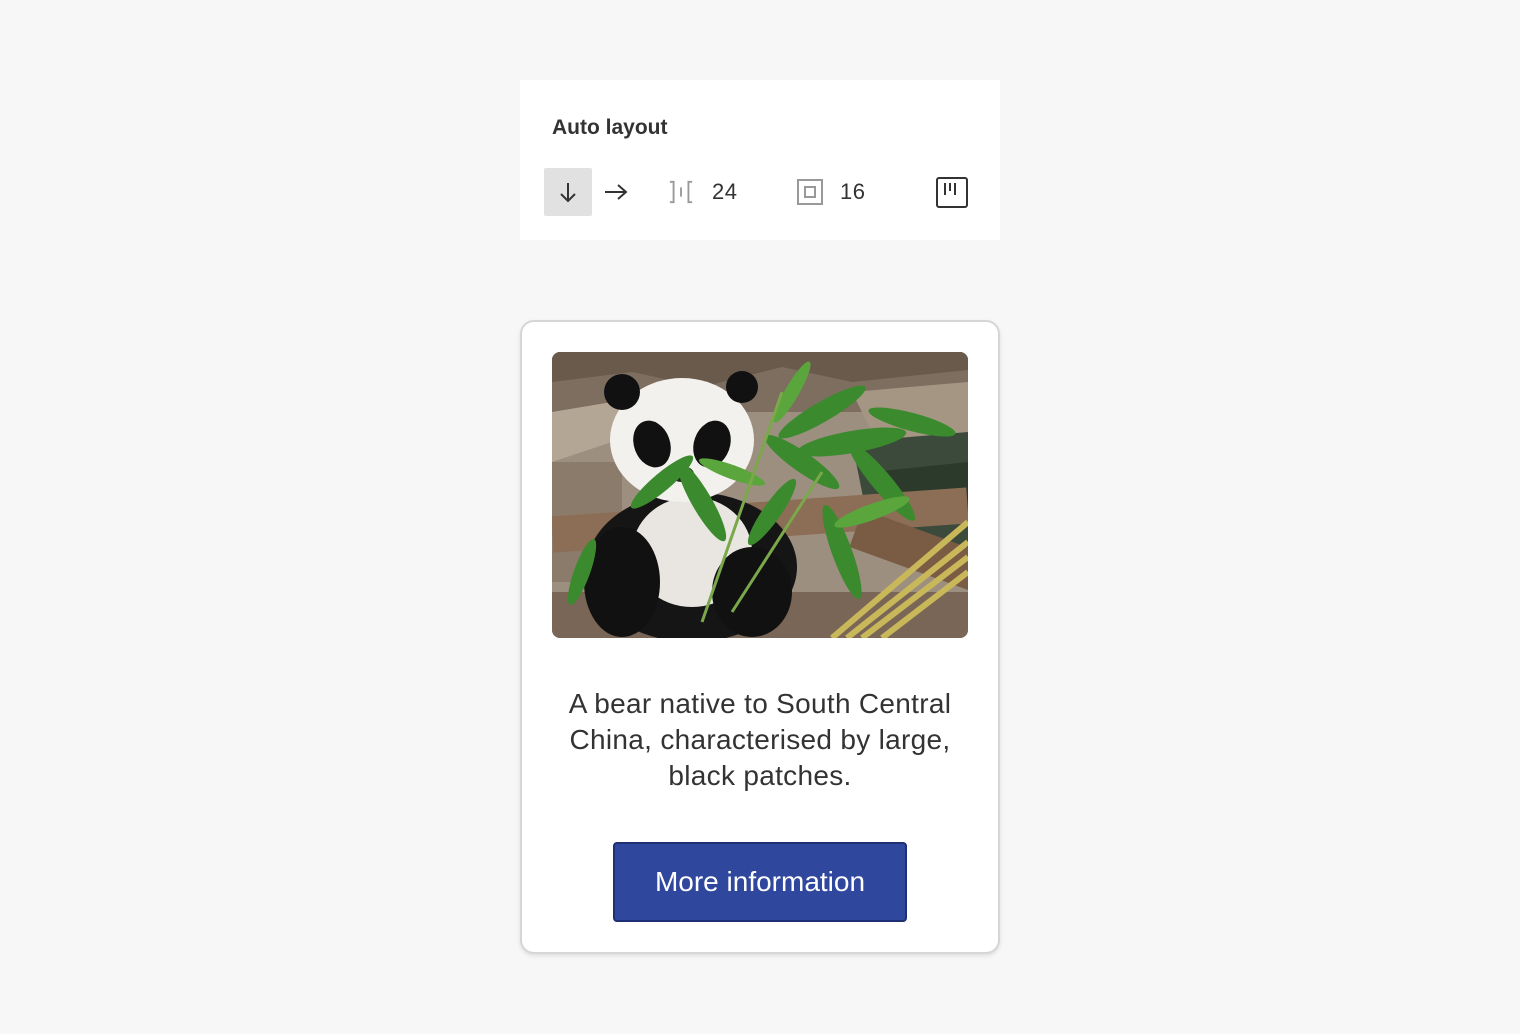 This screenshot has height=1034, width=1520. I want to click on padding-value: 16, so click(852, 192).